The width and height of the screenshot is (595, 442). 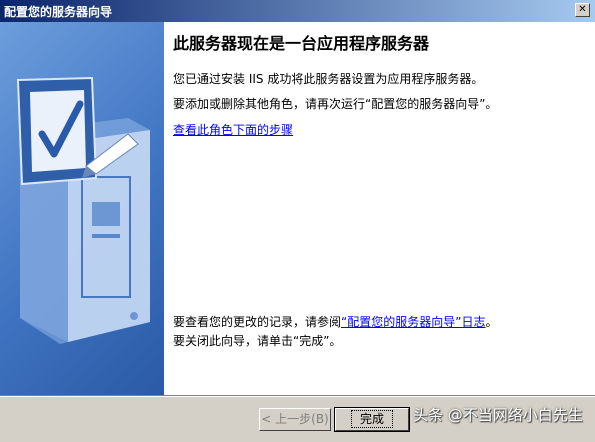 What do you see at coordinates (297, 396) in the screenshot?
I see `separator-highlight` at bounding box center [297, 396].